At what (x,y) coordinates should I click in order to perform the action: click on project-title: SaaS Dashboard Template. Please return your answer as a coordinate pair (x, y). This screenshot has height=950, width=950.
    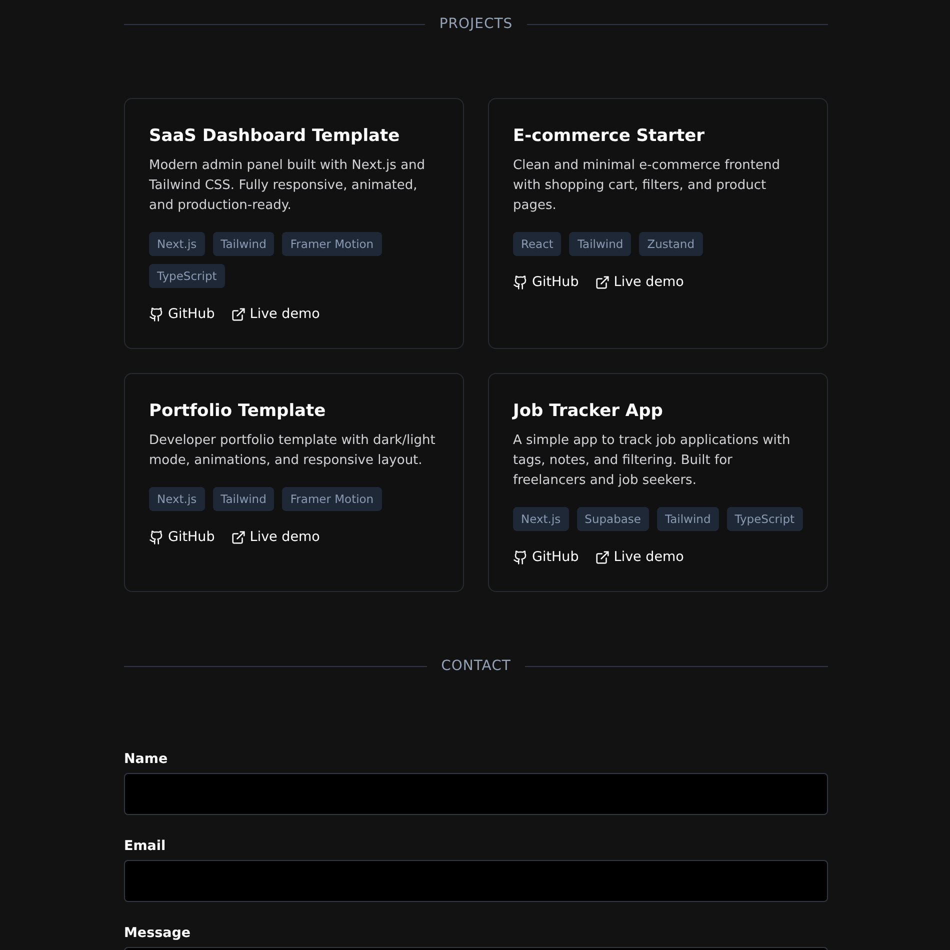
    Looking at the image, I should click on (275, 136).